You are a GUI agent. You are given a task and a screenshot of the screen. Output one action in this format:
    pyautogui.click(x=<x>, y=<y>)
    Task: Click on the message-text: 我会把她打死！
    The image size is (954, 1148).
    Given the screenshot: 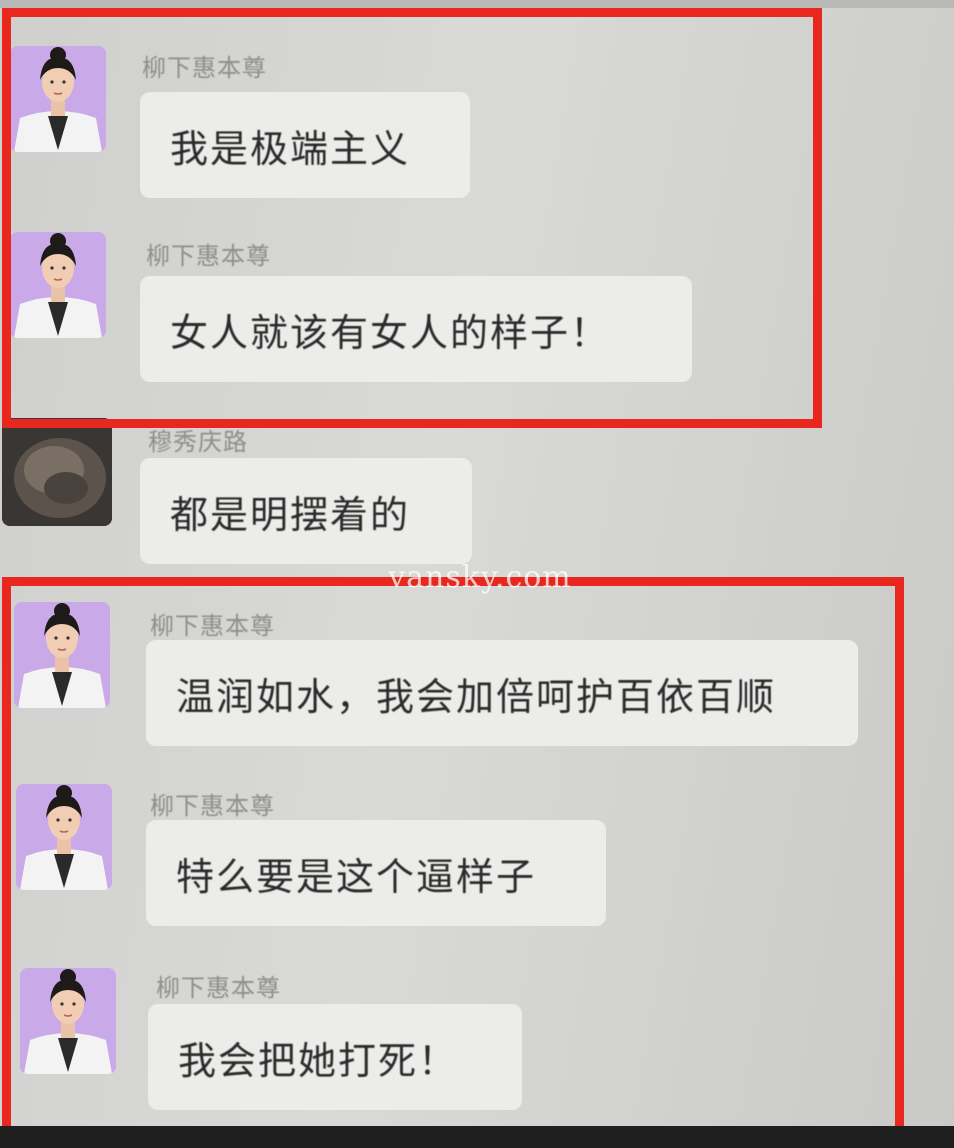 What is the action you would take?
    pyautogui.click(x=318, y=1060)
    